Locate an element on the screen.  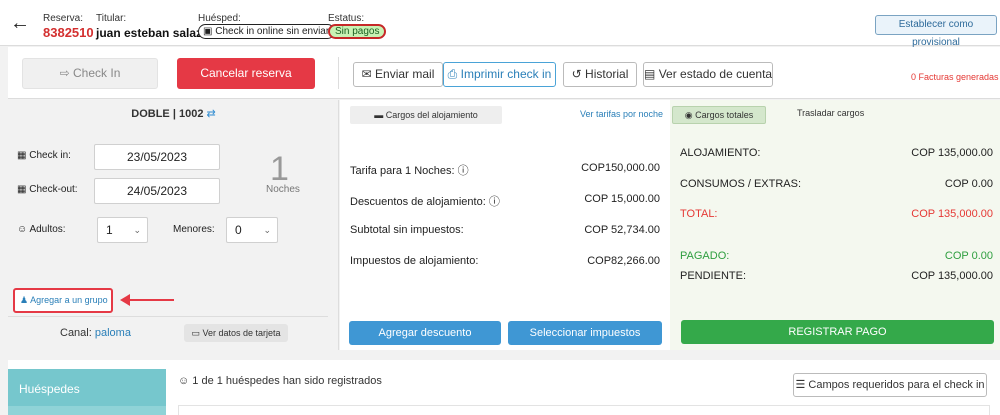
extras-value: COP 0.00 is located at coordinates (968, 184).